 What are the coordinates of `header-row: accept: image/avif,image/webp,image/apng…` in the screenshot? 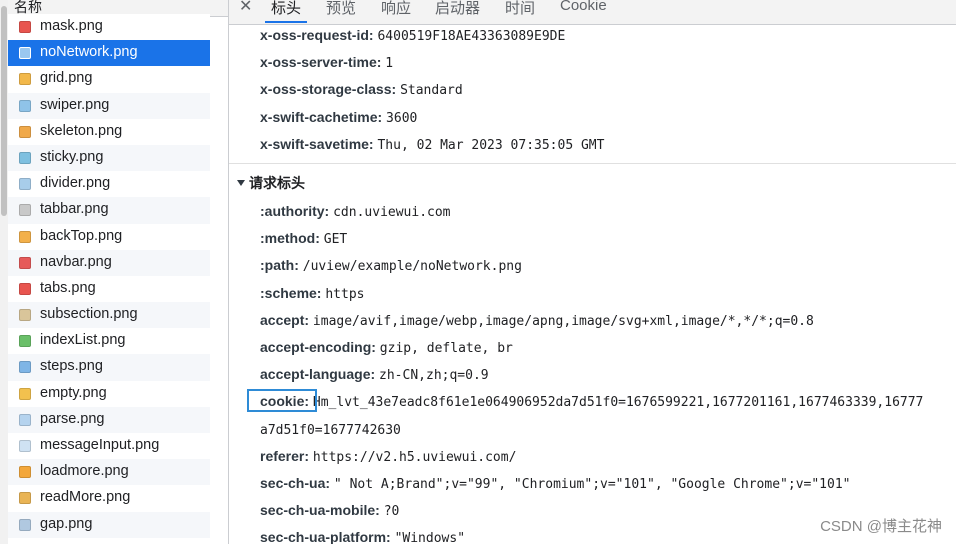 It's located at (537, 320).